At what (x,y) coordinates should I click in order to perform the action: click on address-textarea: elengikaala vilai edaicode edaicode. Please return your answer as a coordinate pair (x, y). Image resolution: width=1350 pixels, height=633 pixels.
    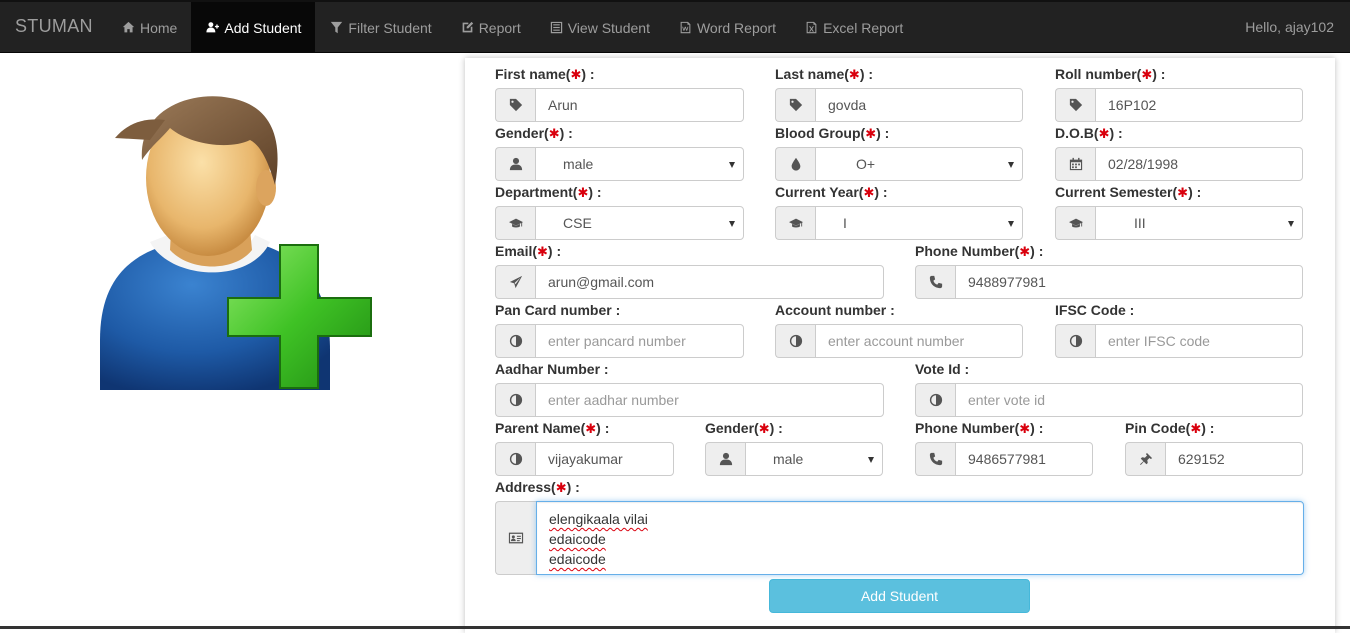
    Looking at the image, I should click on (920, 538).